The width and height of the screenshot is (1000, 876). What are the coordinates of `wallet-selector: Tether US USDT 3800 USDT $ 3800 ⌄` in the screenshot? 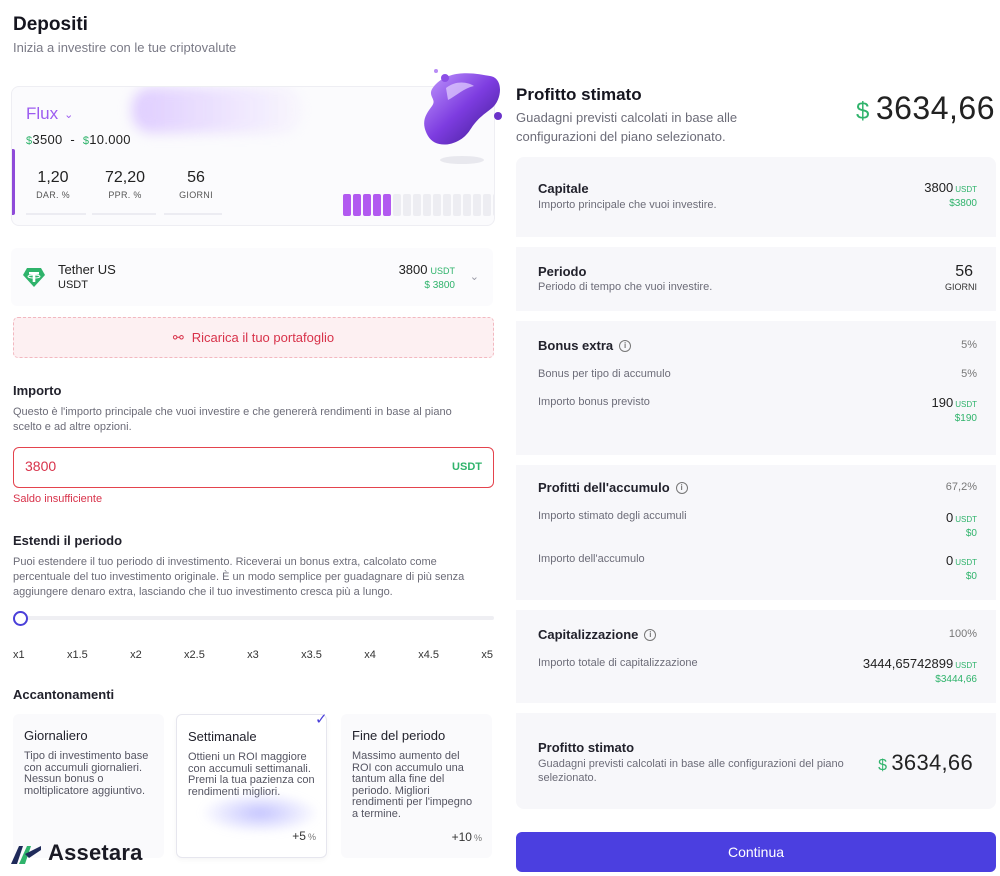 It's located at (252, 277).